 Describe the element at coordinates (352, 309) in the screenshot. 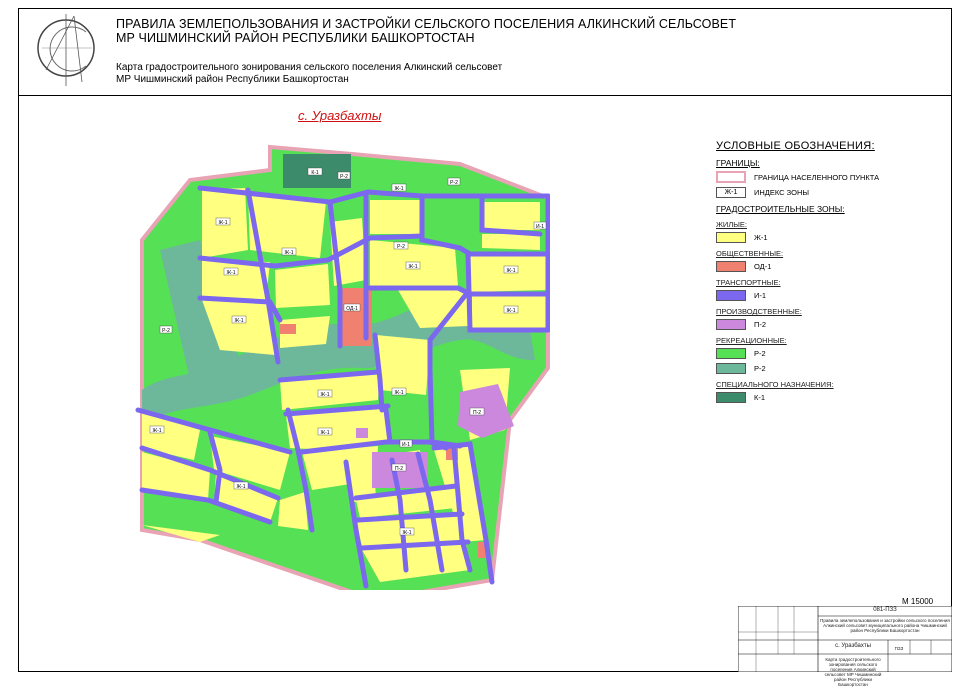

I see `label-od1: ОД-1` at that location.